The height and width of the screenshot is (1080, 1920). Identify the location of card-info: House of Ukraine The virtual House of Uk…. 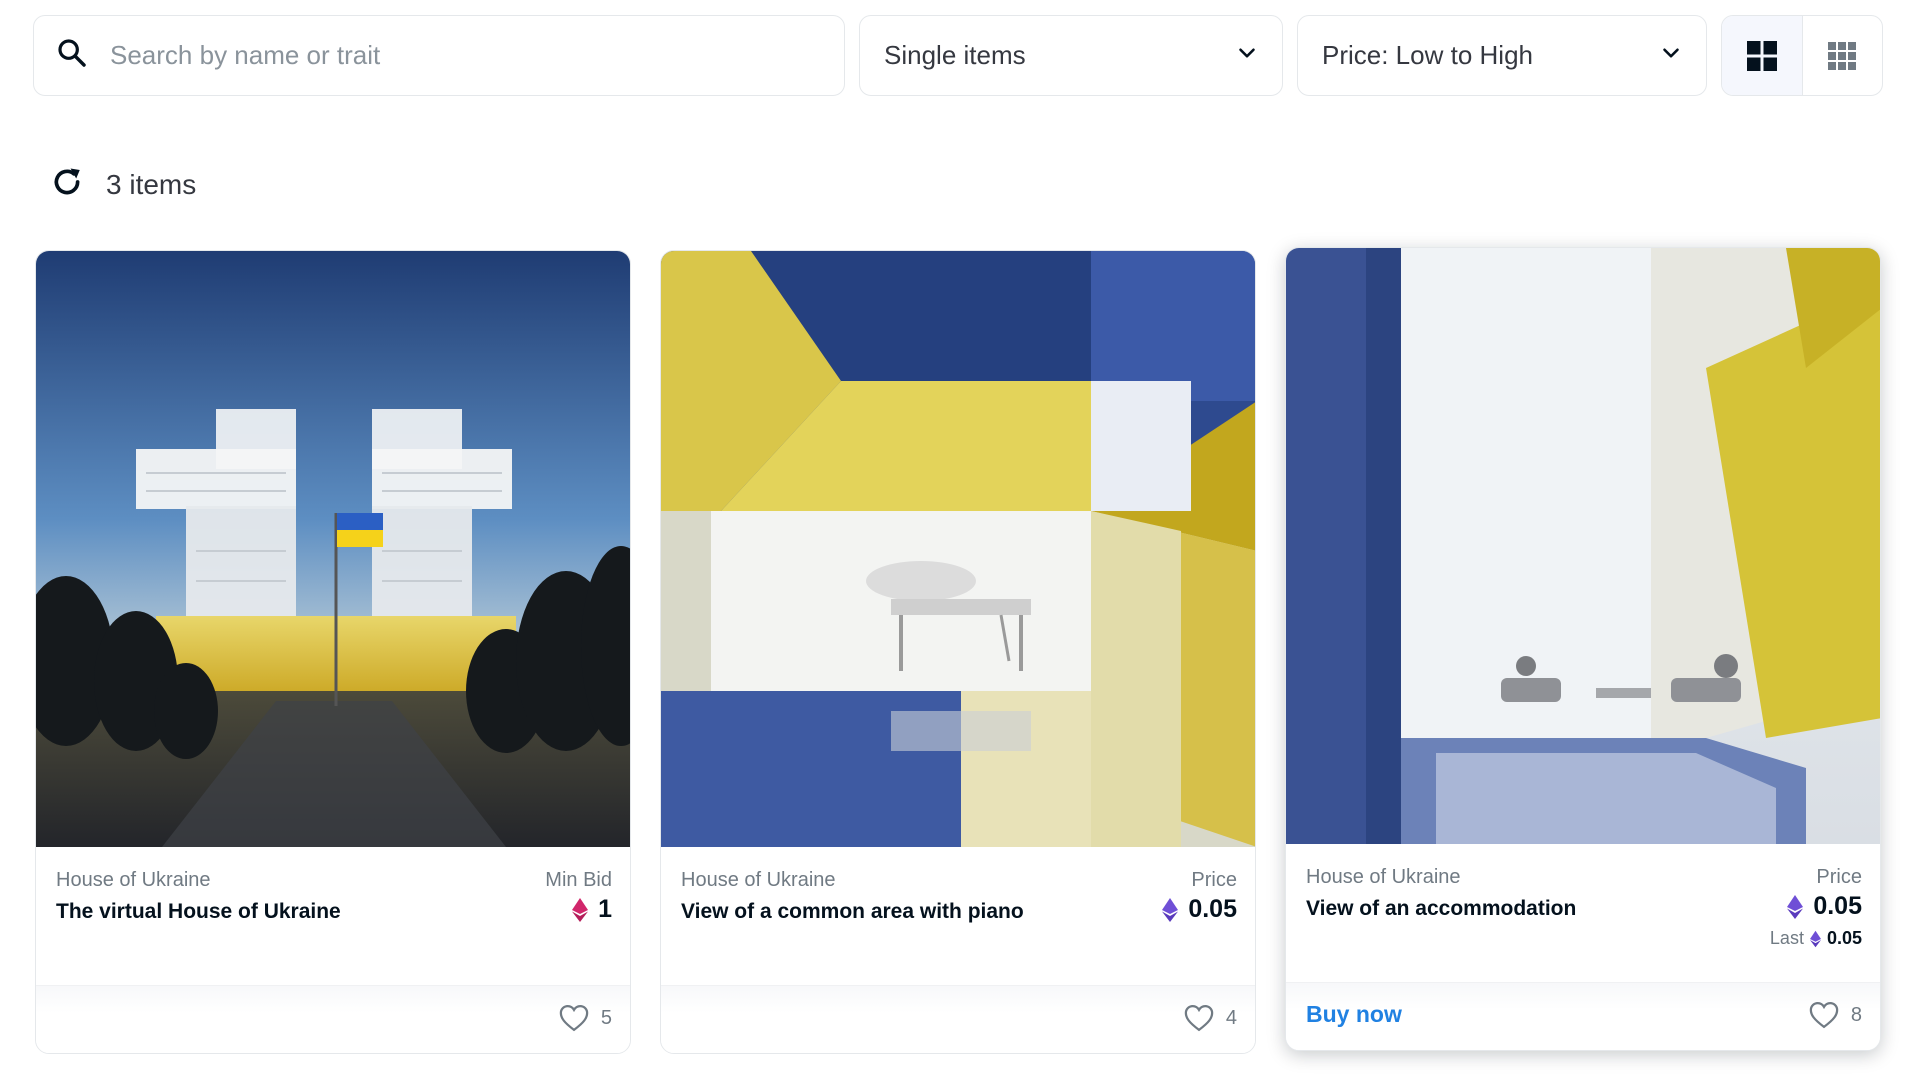
(333, 917).